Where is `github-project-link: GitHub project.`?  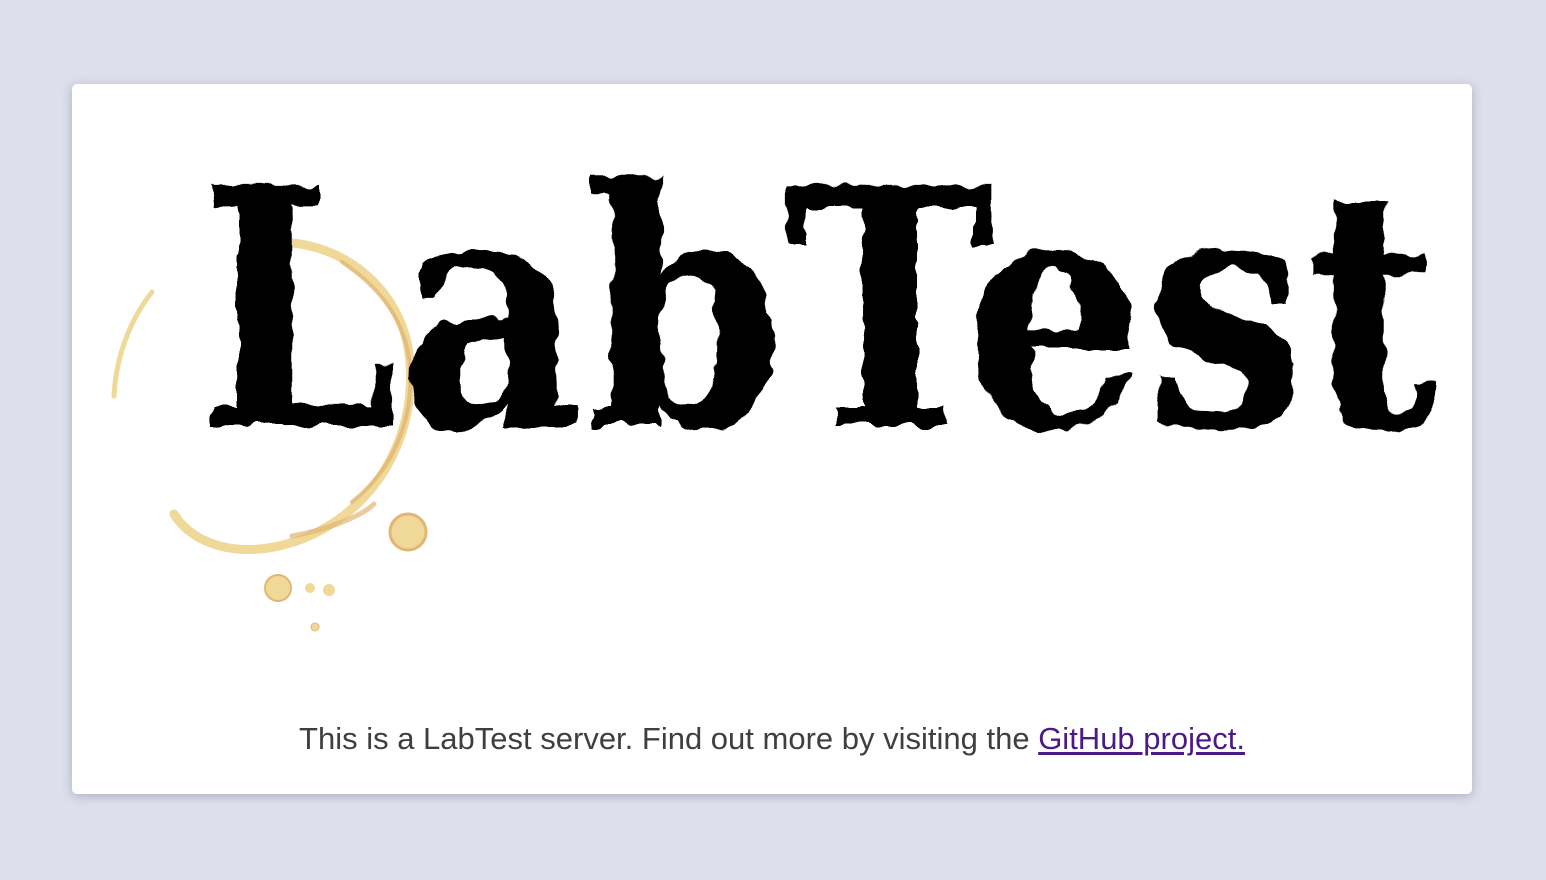
github-project-link: GitHub project. is located at coordinates (1141, 738).